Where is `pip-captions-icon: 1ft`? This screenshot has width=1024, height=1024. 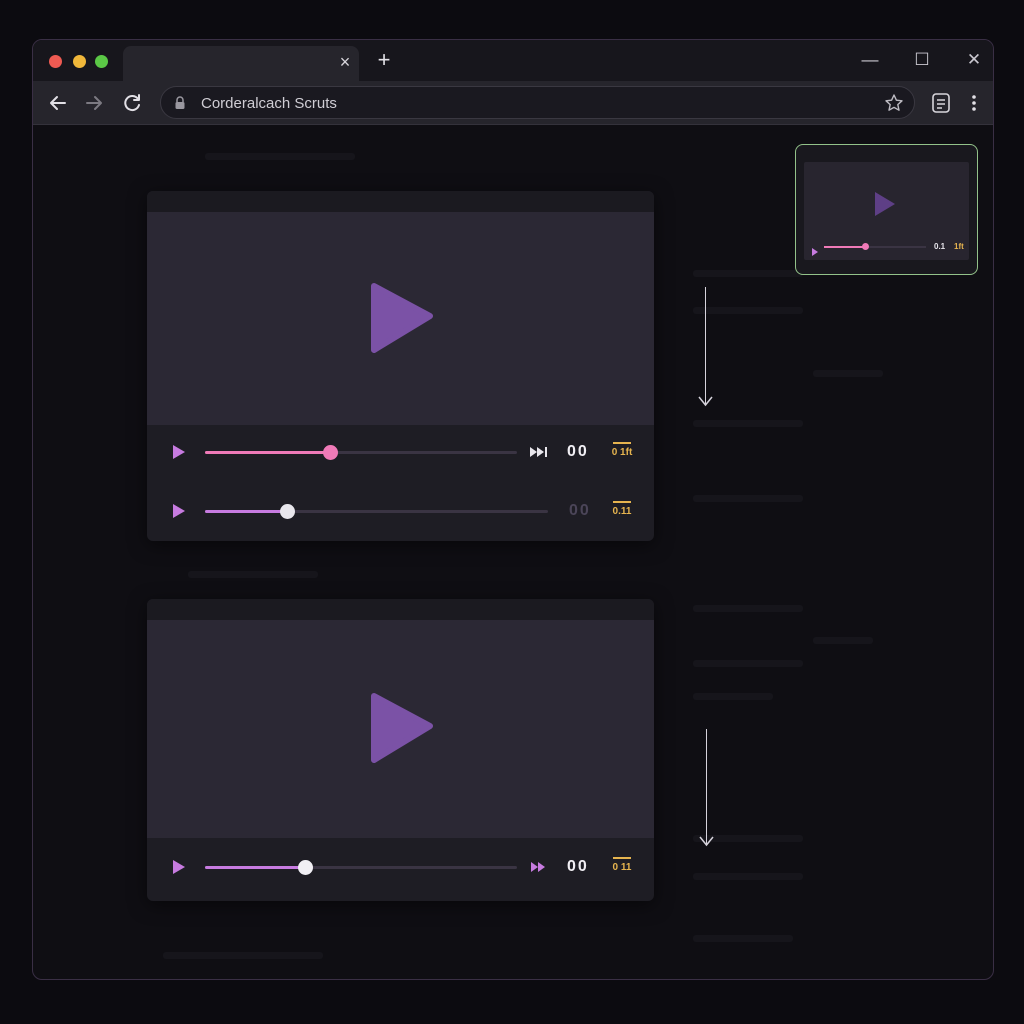
pip-captions-icon: 1ft is located at coordinates (959, 246).